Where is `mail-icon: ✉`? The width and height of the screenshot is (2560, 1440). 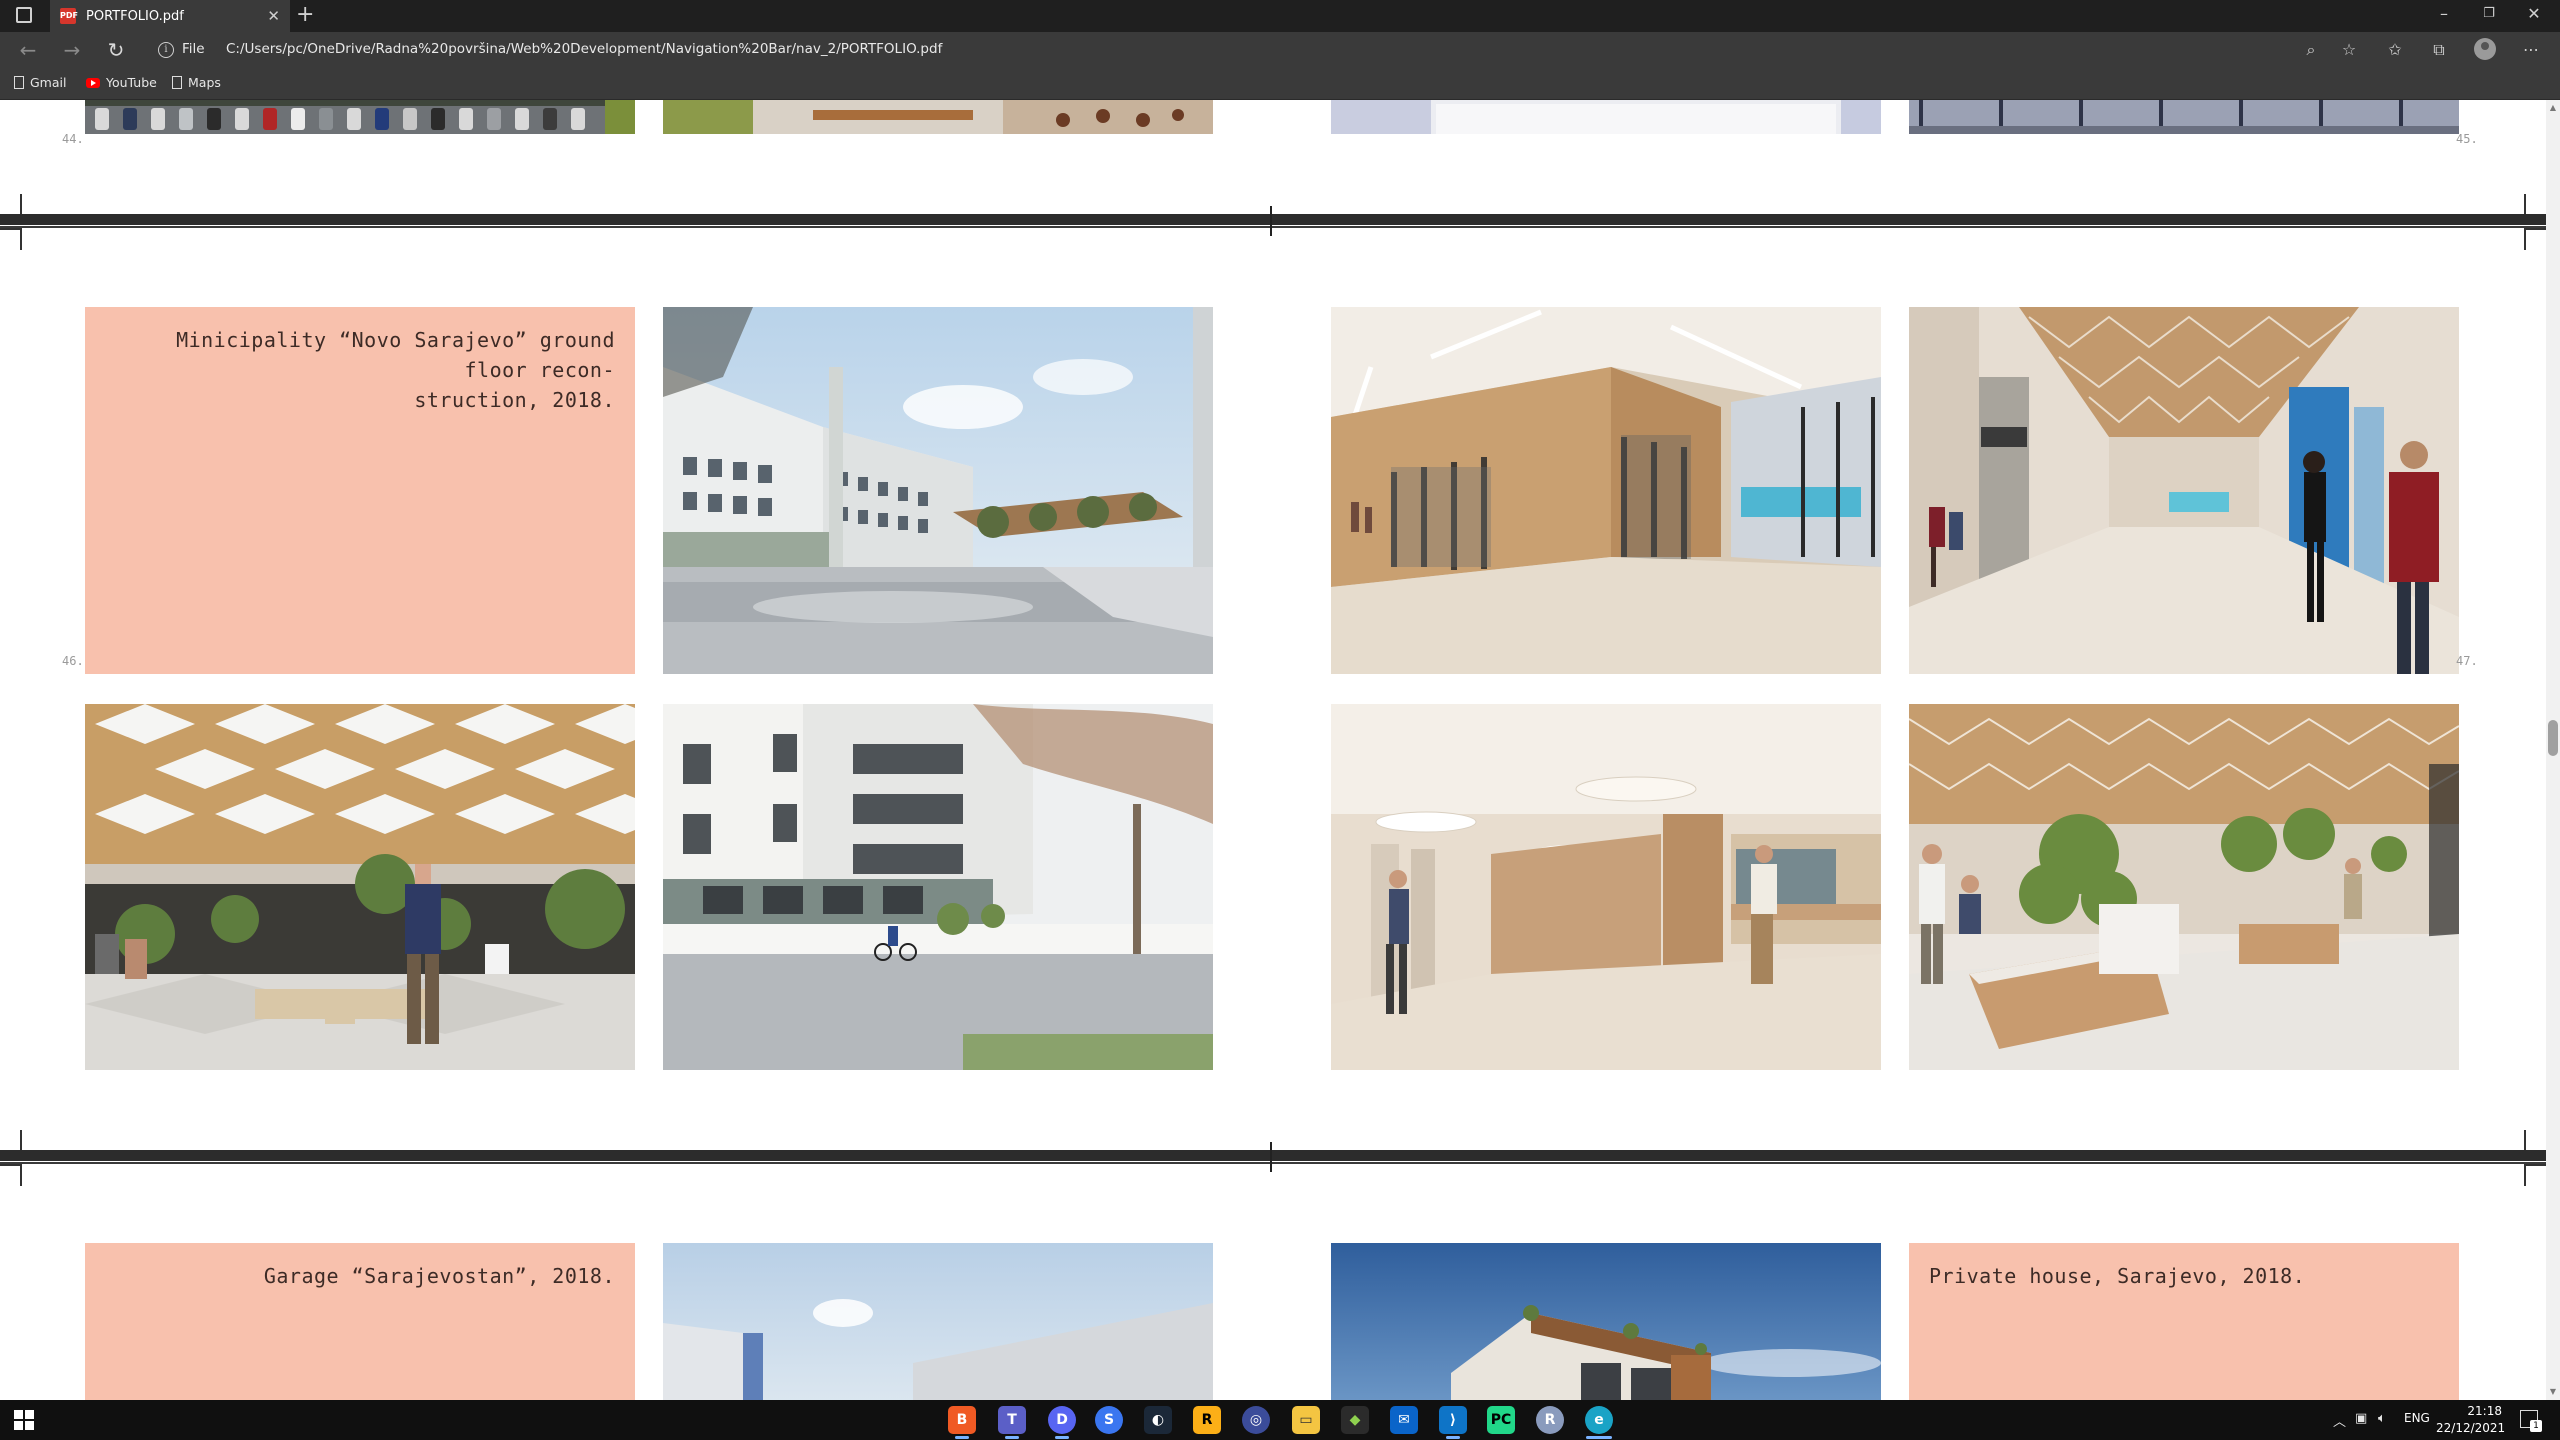 mail-icon: ✉ is located at coordinates (1404, 1420).